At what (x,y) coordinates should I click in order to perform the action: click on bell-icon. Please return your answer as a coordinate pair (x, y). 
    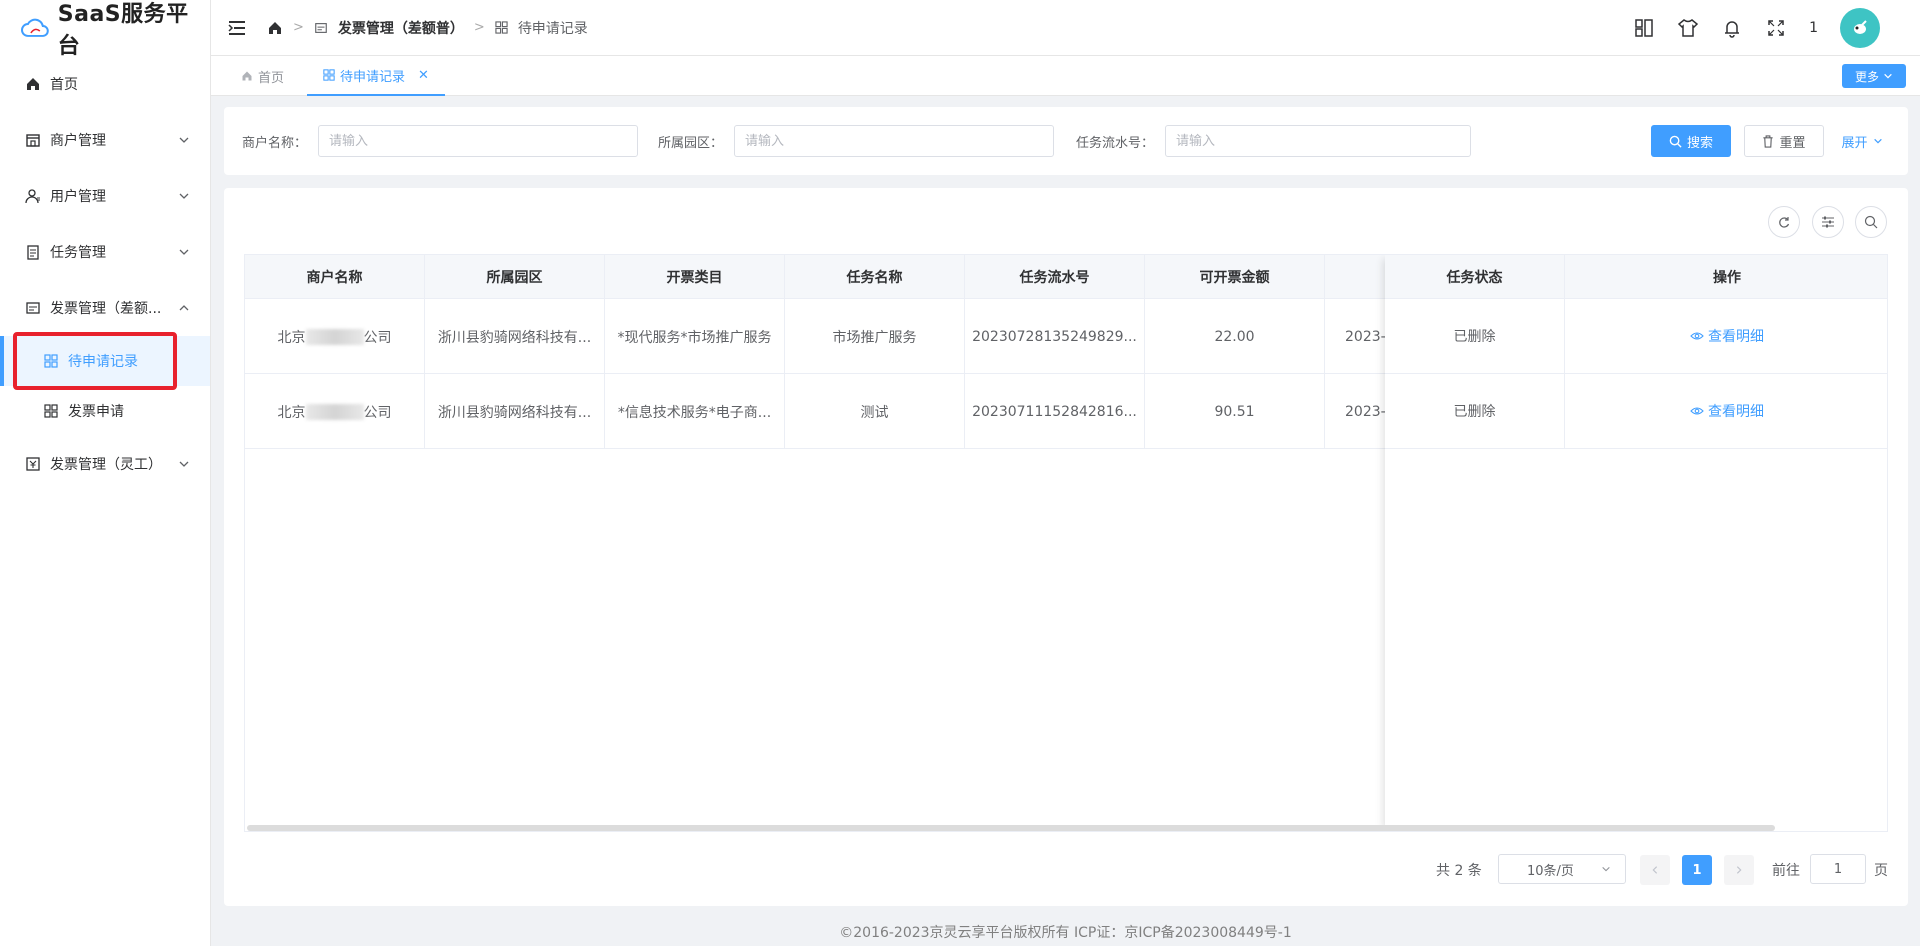
    Looking at the image, I should click on (1732, 28).